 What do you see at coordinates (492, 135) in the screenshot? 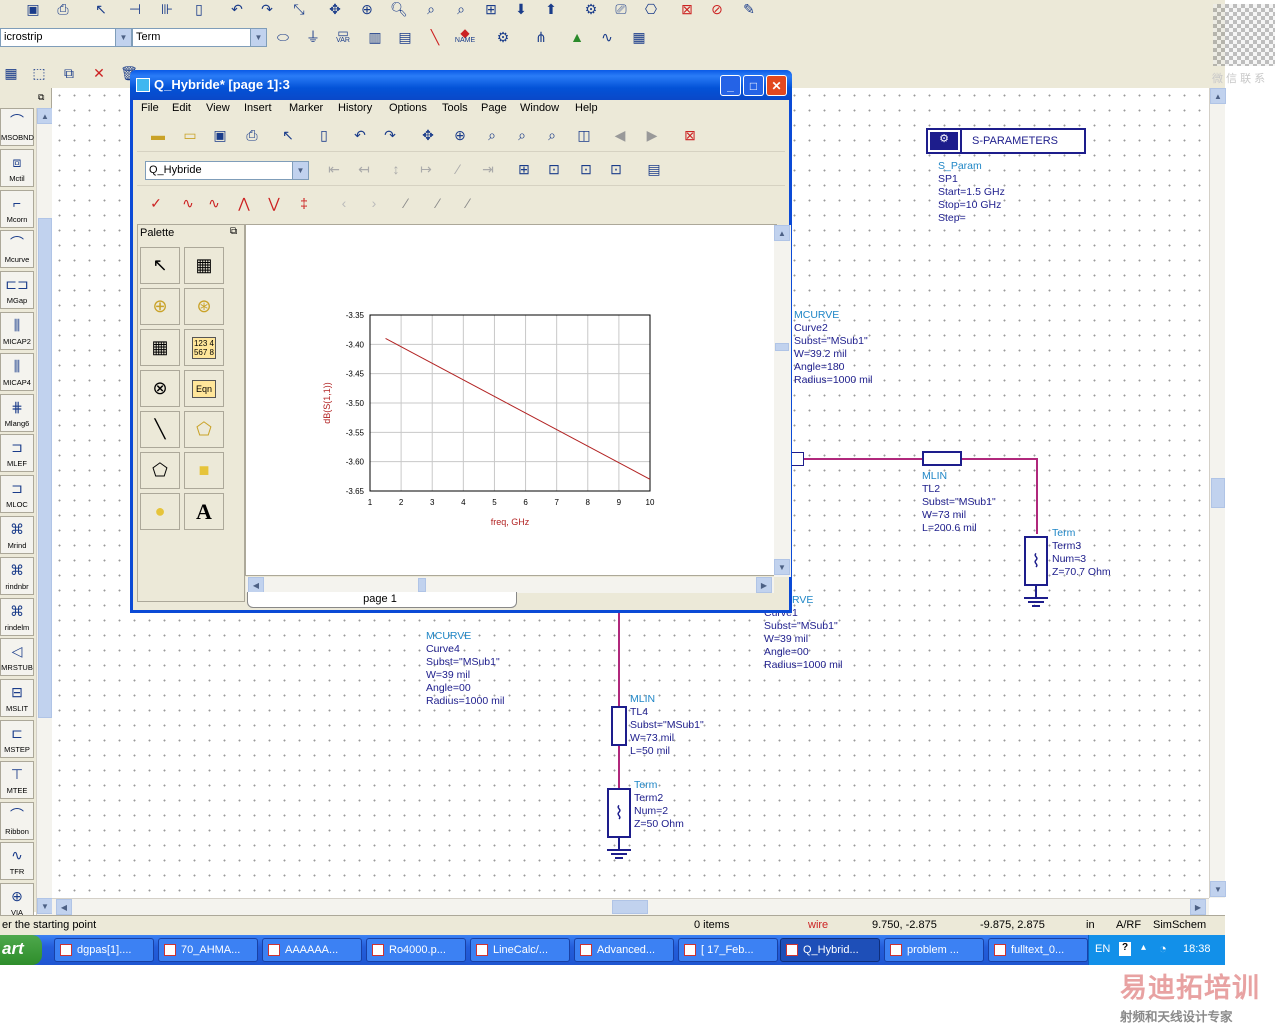
I see `zoom-in-icon: ⌕` at bounding box center [492, 135].